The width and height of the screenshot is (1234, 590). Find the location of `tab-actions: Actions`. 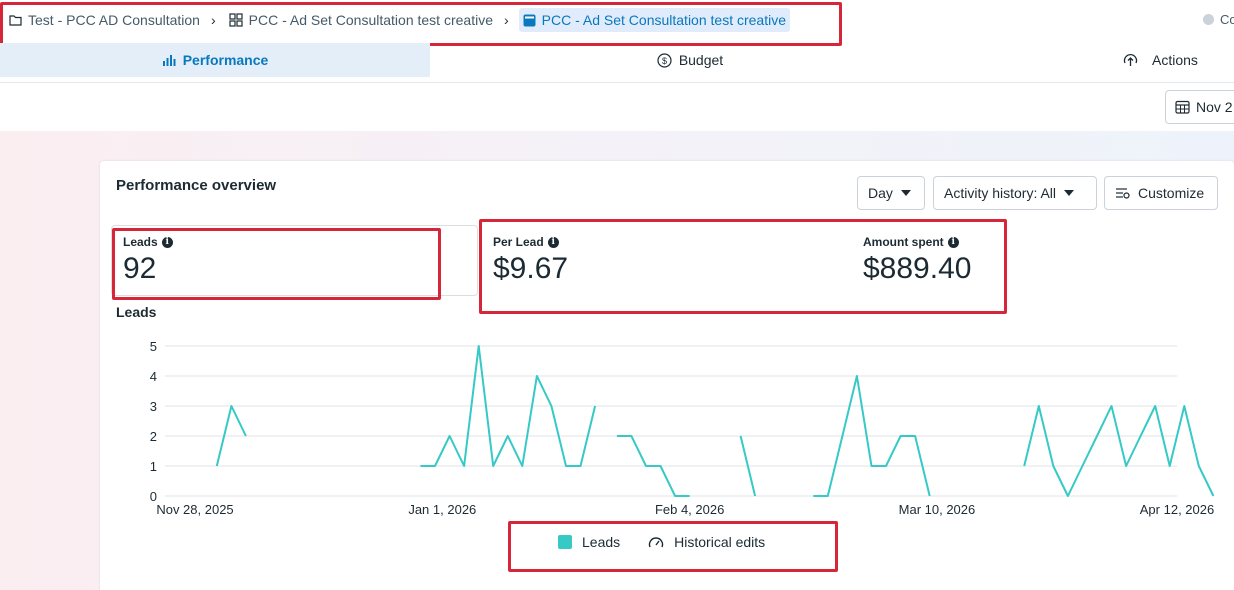

tab-actions: Actions is located at coordinates (1165, 60).